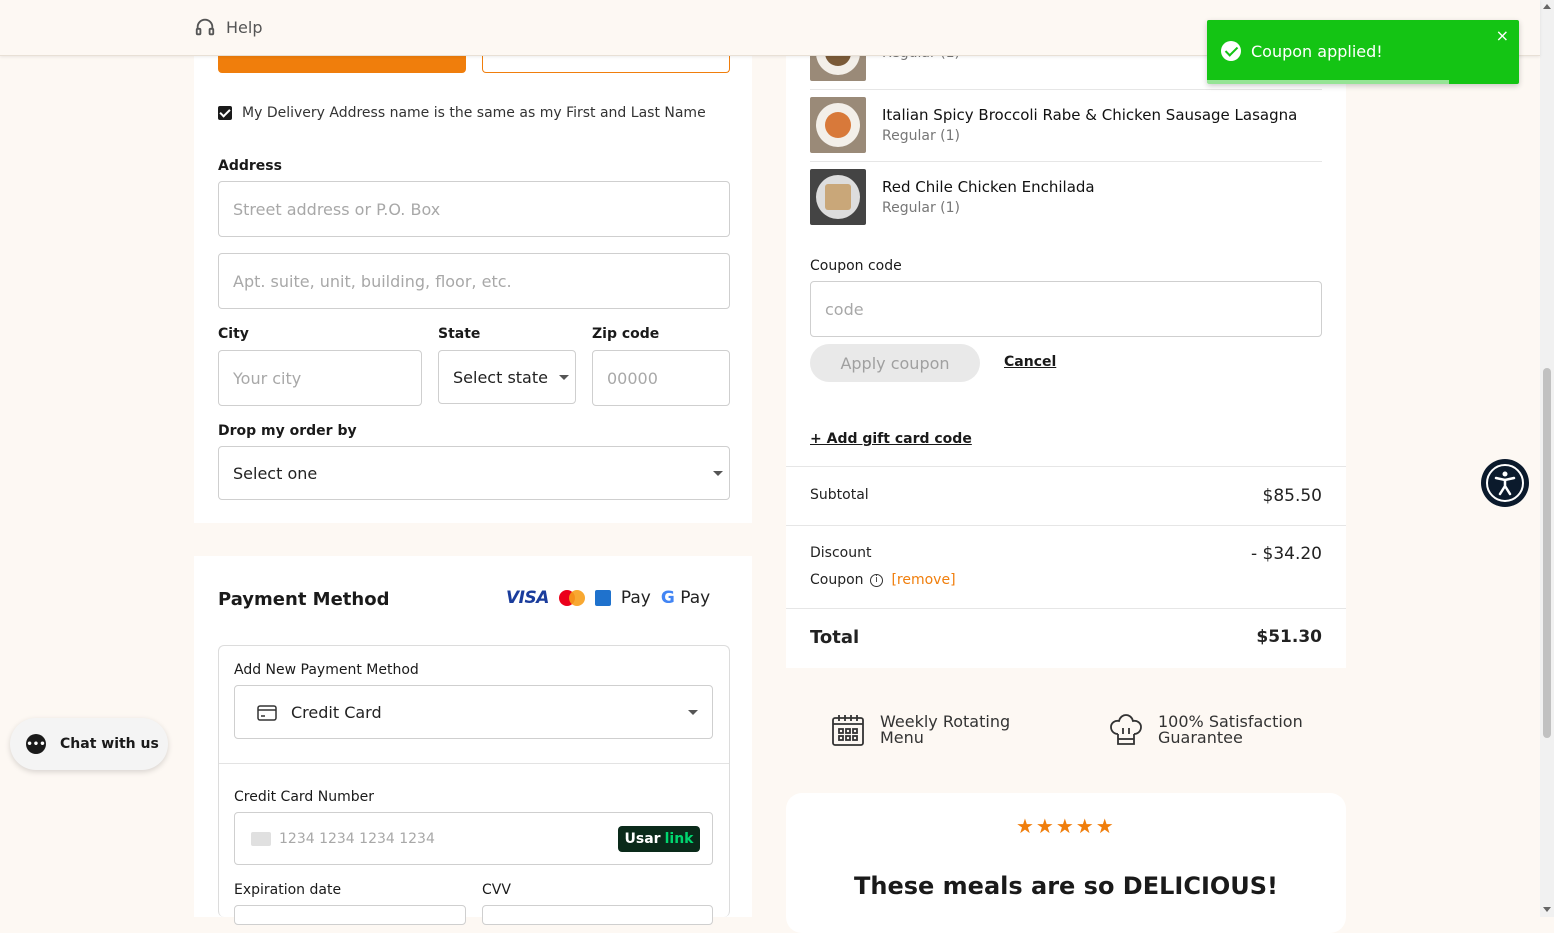 Image resolution: width=1554 pixels, height=933 pixels. I want to click on chat-bubble-icon: •••, so click(36, 744).